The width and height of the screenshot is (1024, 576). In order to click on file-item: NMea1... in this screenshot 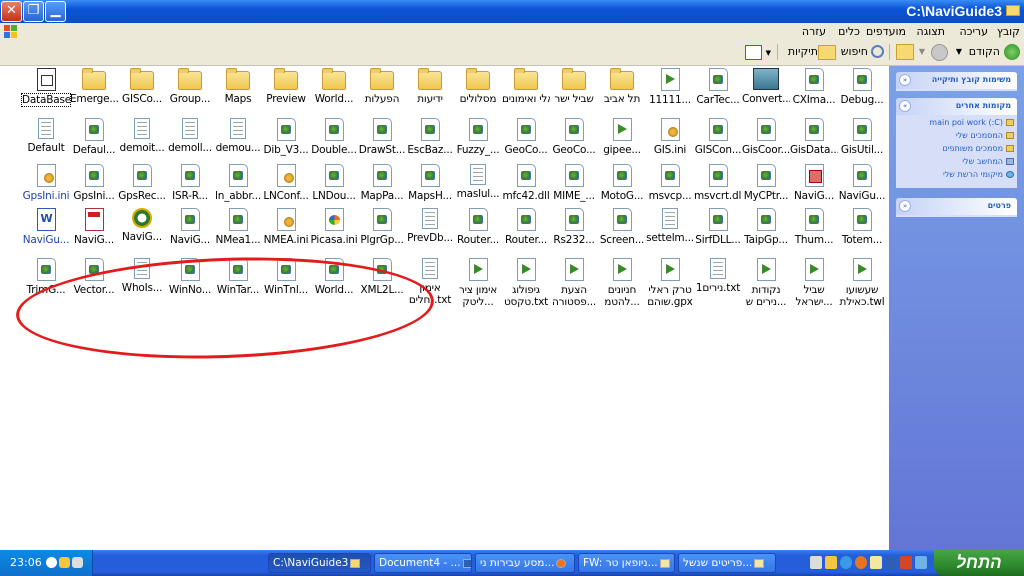, I will do `click(238, 227)`.